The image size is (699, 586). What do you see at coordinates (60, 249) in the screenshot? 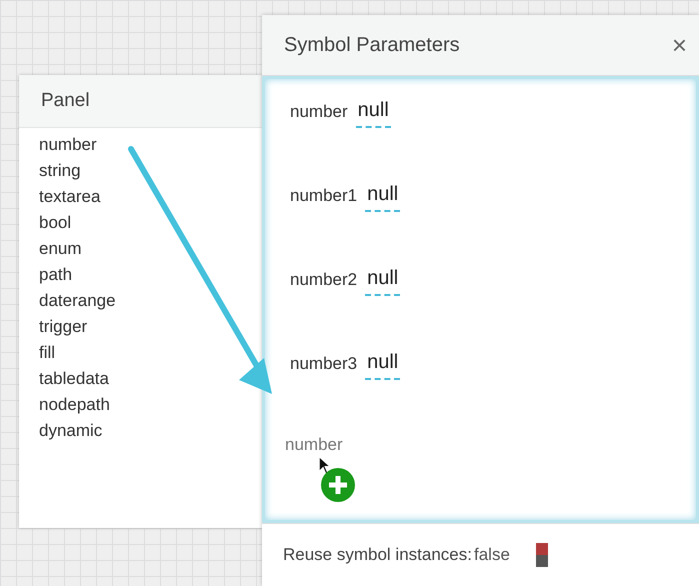
I see `panel-item: enum` at bounding box center [60, 249].